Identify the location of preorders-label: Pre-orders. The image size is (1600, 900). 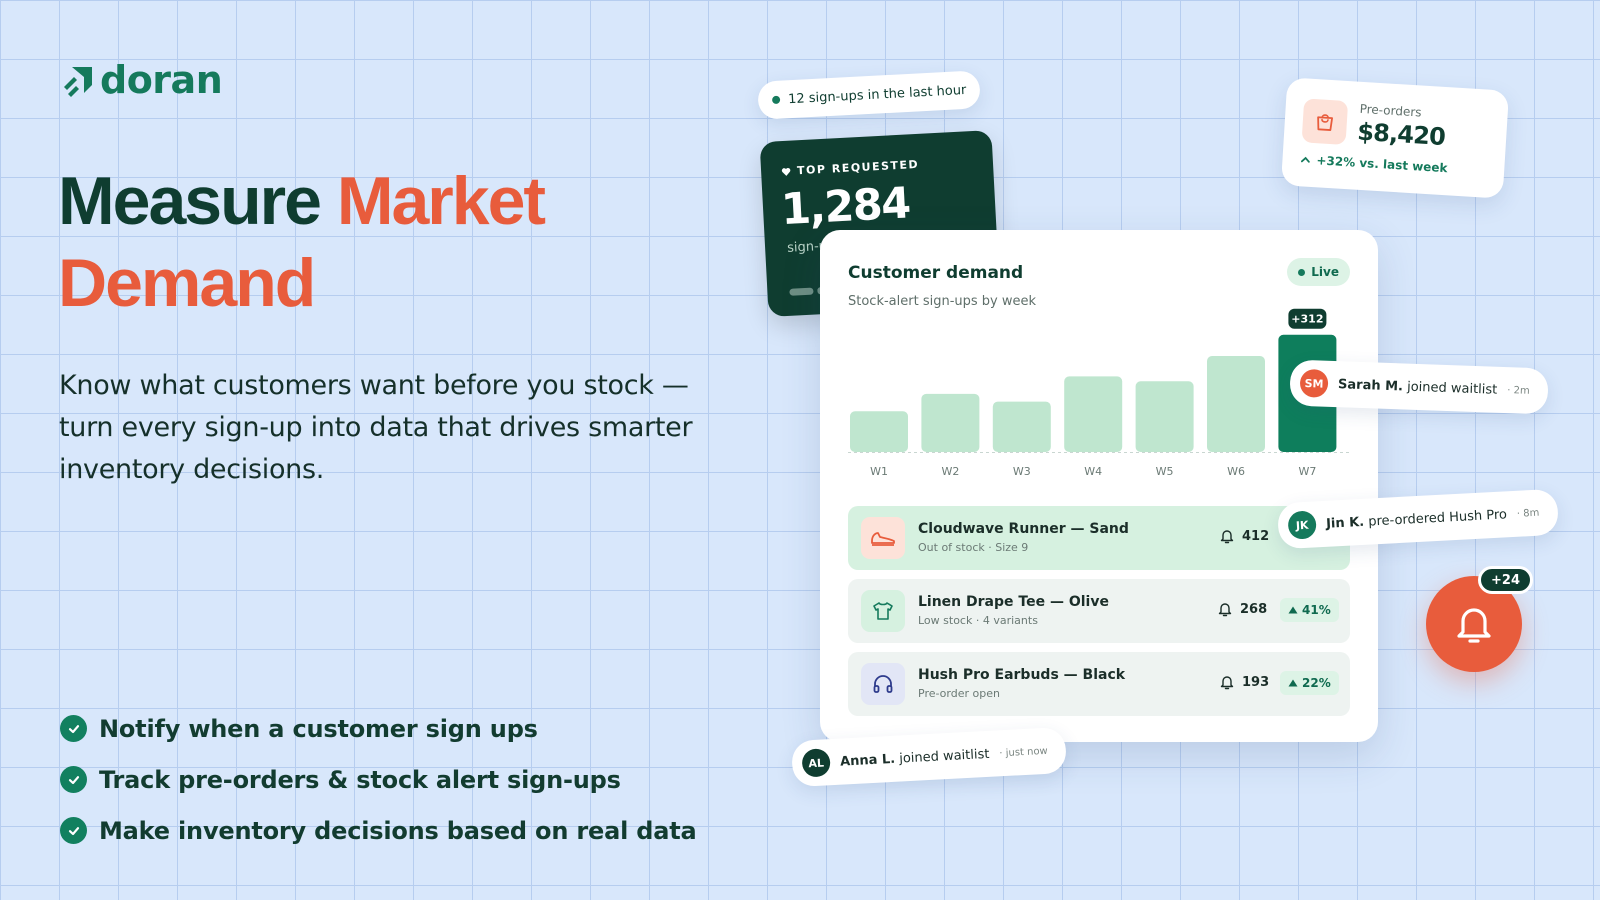
(1390, 110).